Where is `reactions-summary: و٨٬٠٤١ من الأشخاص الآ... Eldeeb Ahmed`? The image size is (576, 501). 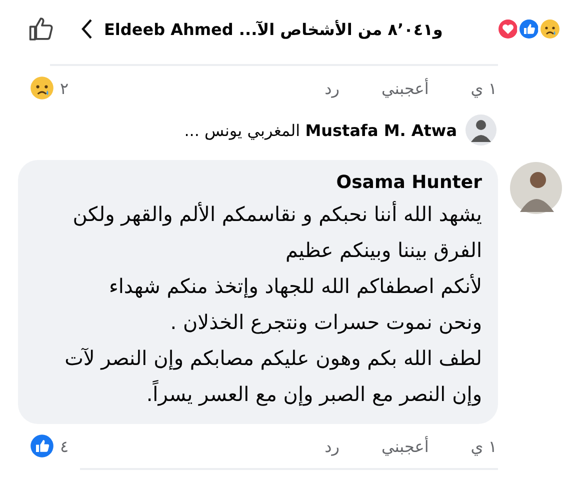
reactions-summary: و٨٬٠٤١ من الأشخاص الآ... Eldeeb Ahmed is located at coordinates (296, 29).